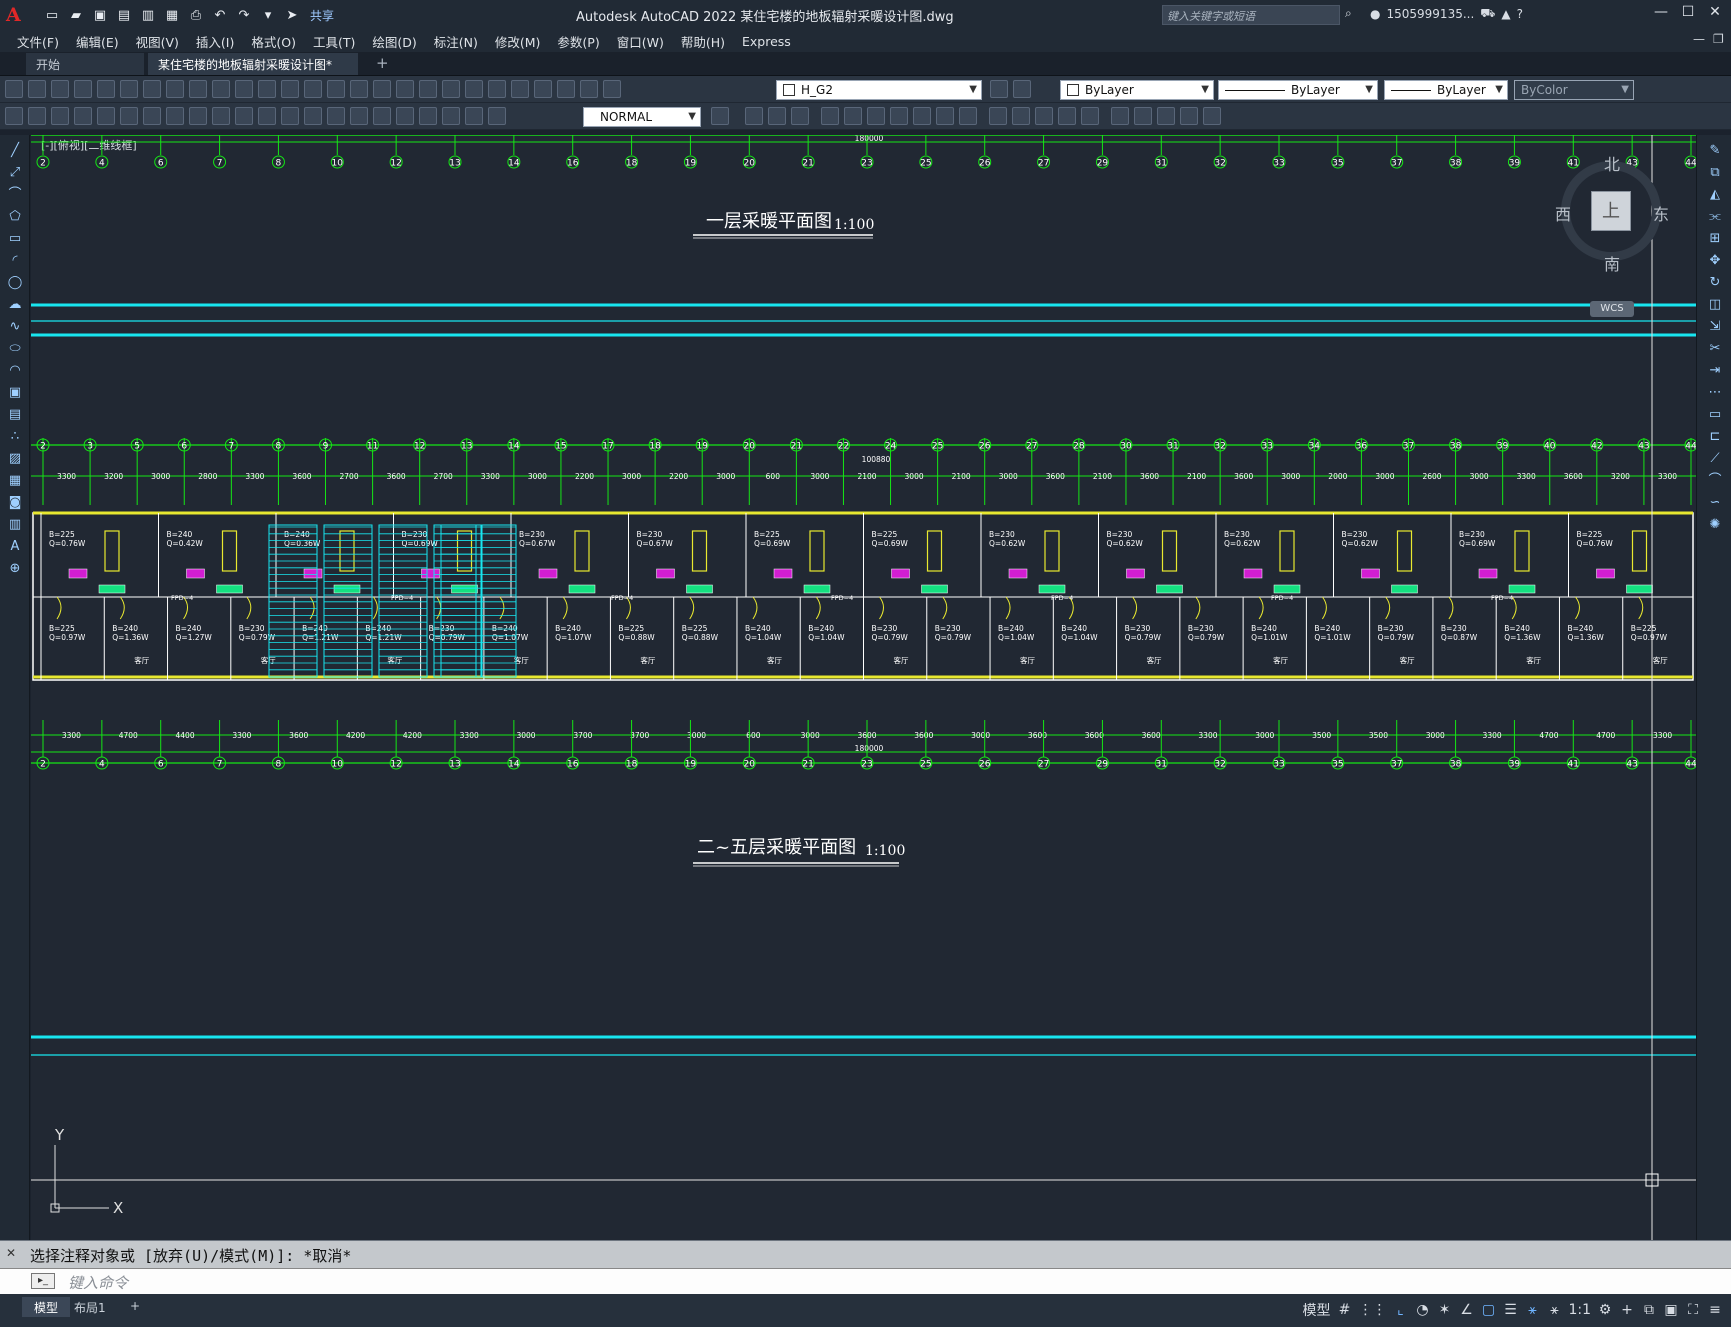 This screenshot has height=1327, width=1731. What do you see at coordinates (1605, 1310) in the screenshot?
I see `workspace-gear-icon: ⚙` at bounding box center [1605, 1310].